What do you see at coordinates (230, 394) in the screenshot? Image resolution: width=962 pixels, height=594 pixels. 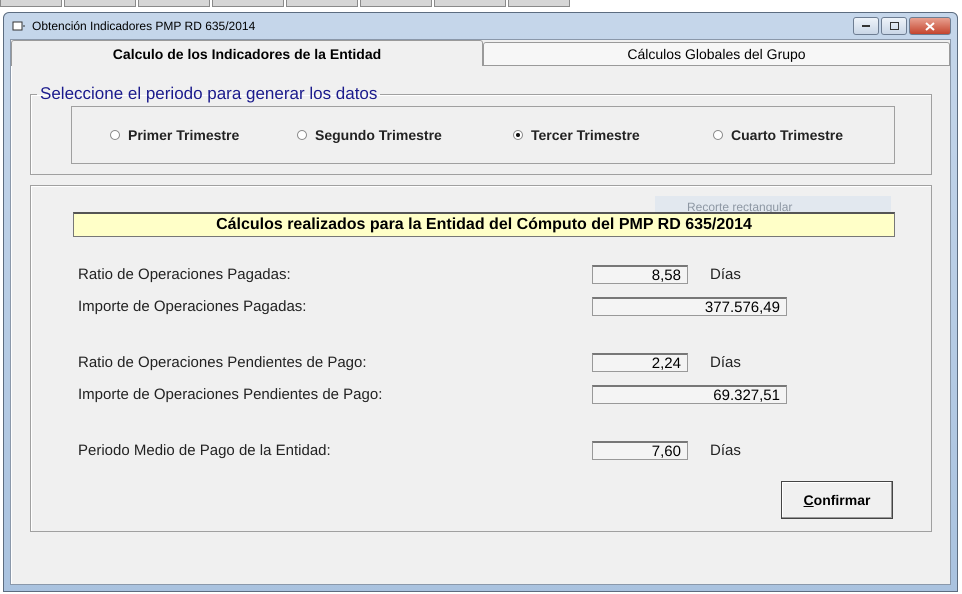 I see `field-label: Importe de Operaciones Pendientes de Pago:` at bounding box center [230, 394].